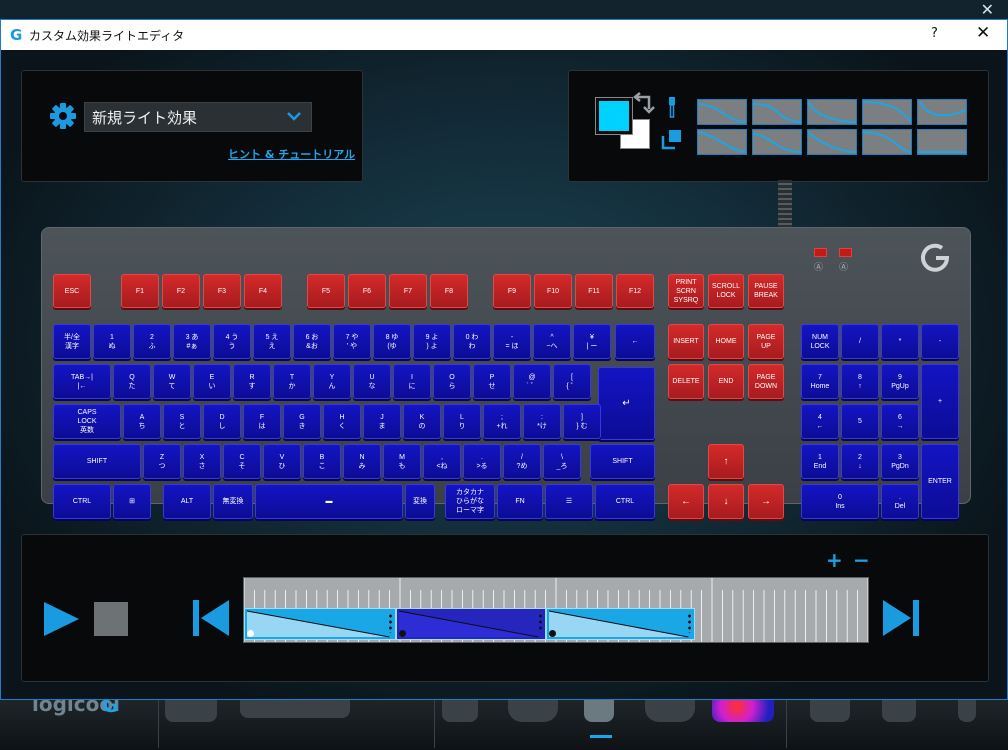 Image resolution: width=1008 pixels, height=750 pixels. Describe the element at coordinates (572, 381) in the screenshot. I see `key-row2-12: [ { ゜` at that location.